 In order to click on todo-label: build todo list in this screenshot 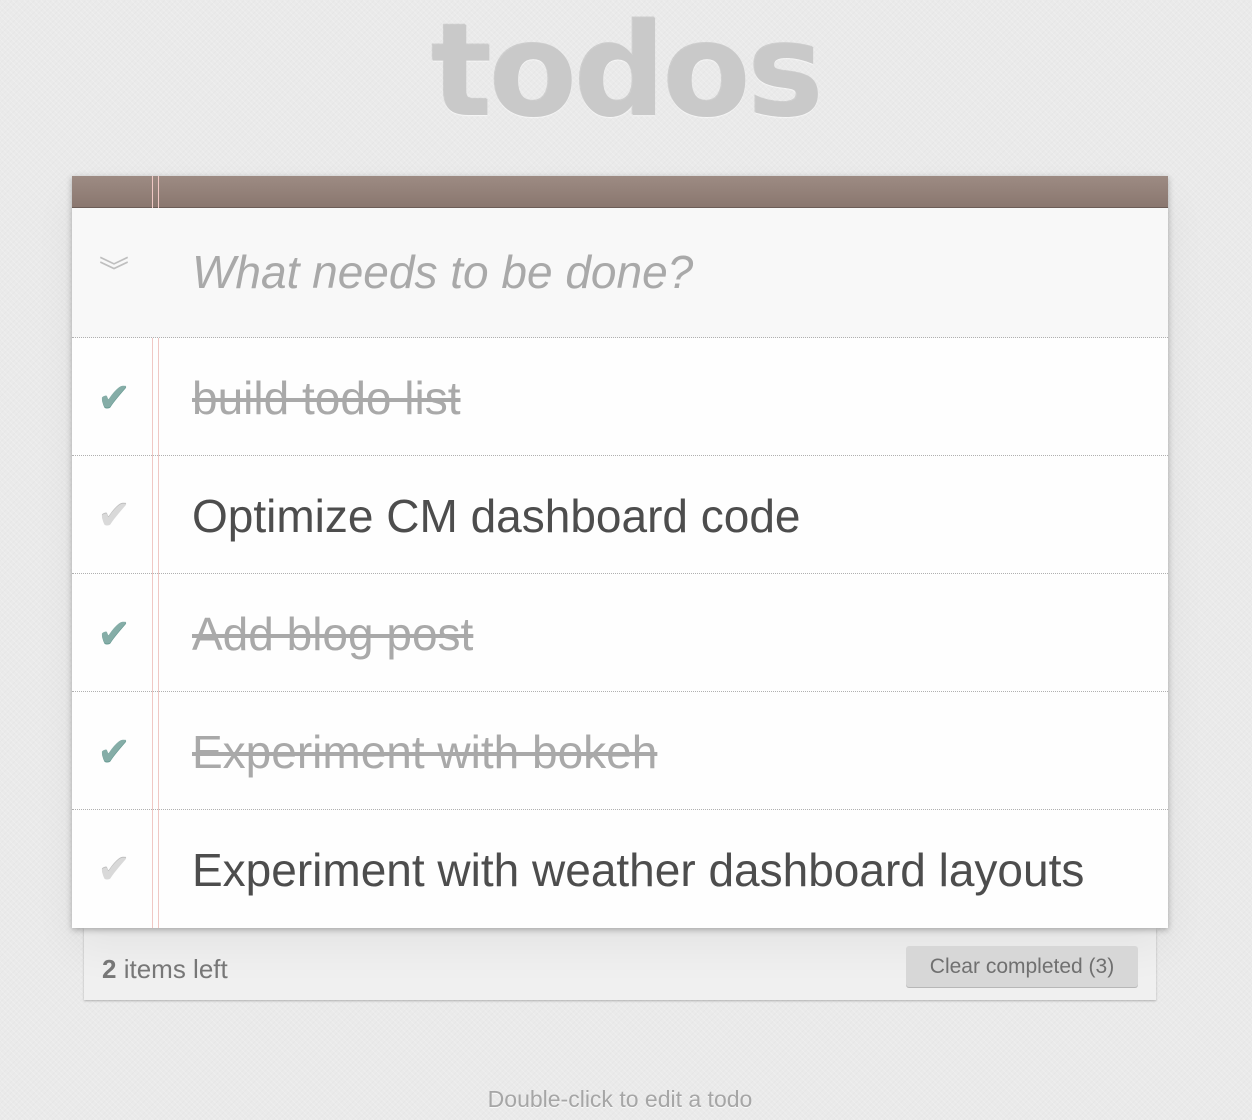, I will do `click(326, 398)`.